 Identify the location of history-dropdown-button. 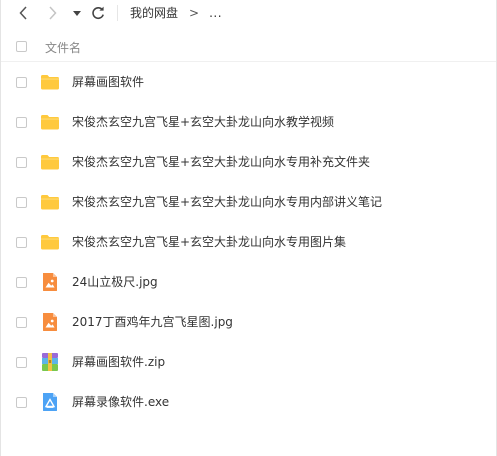
(77, 13).